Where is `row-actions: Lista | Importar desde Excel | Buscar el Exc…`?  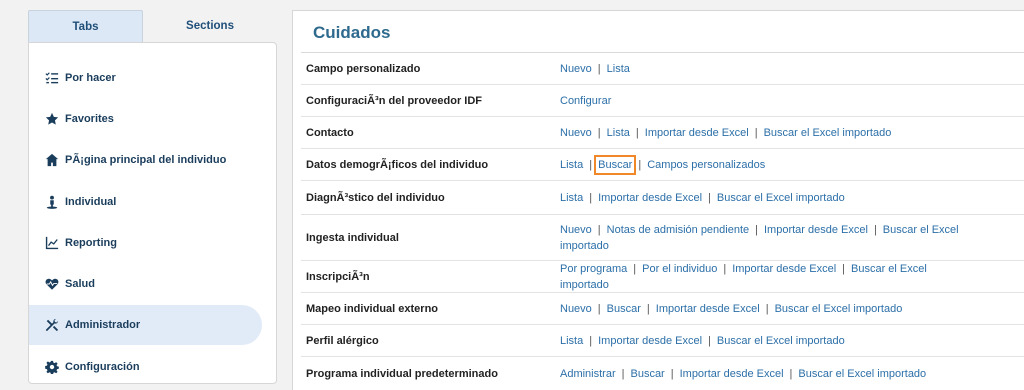 row-actions: Lista | Importar desde Excel | Buscar el Exc… is located at coordinates (760, 198).